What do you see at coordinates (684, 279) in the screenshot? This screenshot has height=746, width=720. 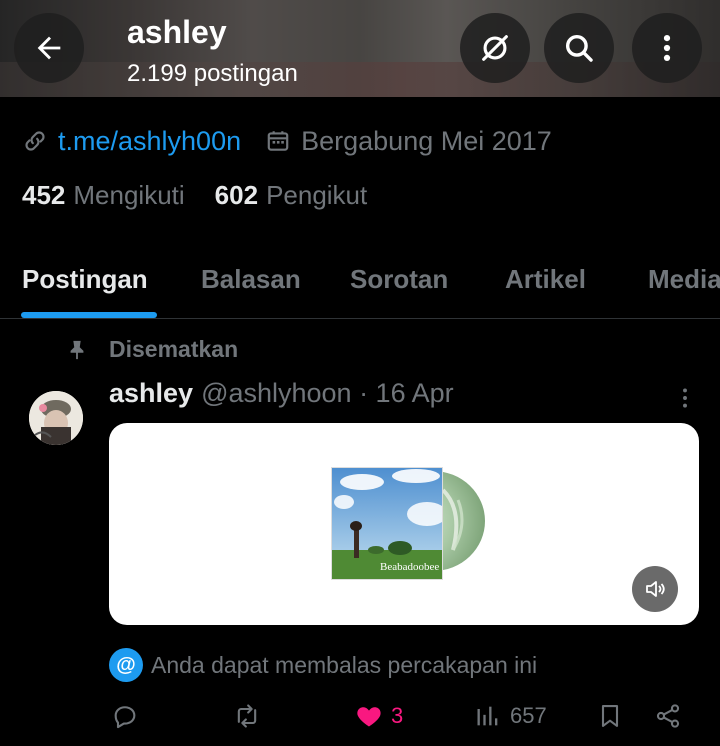 I see `tab-media: Media` at bounding box center [684, 279].